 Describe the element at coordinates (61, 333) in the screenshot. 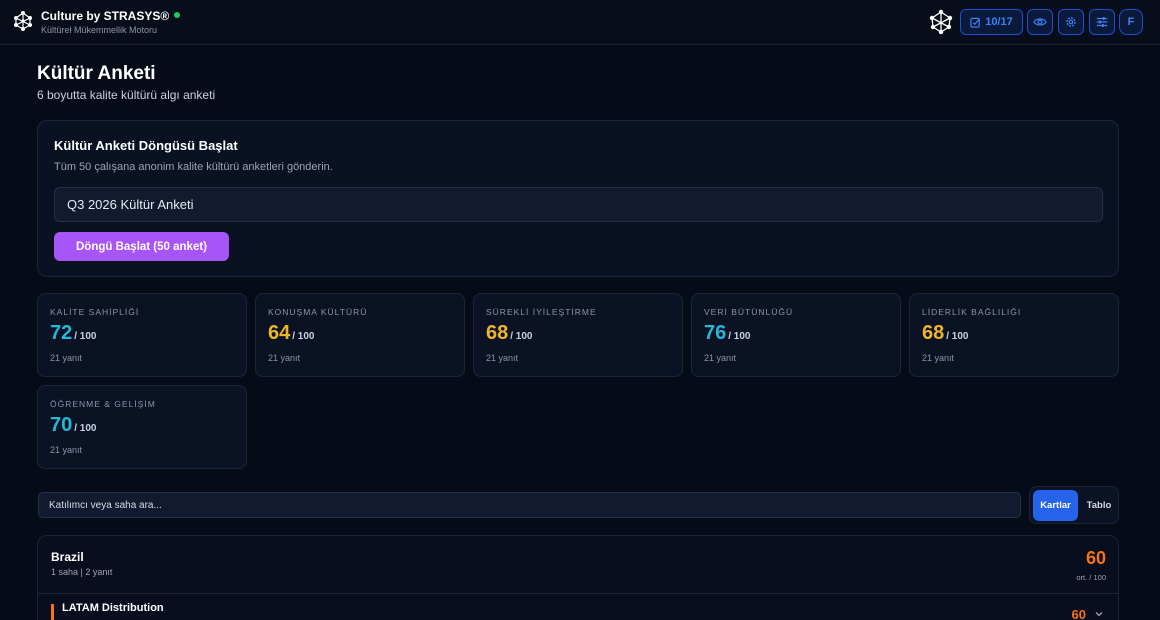

I see `score-value: 72` at that location.